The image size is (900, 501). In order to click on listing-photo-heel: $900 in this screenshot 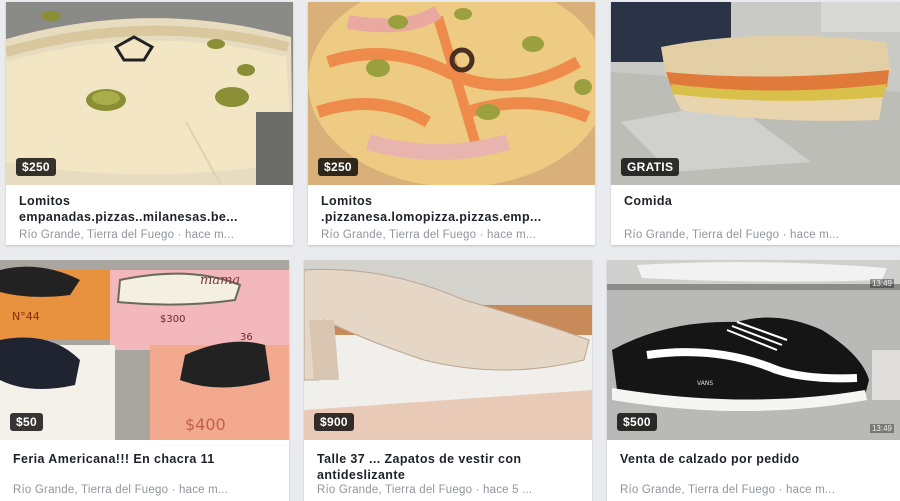, I will do `click(448, 350)`.